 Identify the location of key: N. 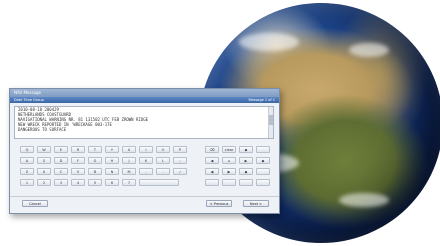
(112, 171).